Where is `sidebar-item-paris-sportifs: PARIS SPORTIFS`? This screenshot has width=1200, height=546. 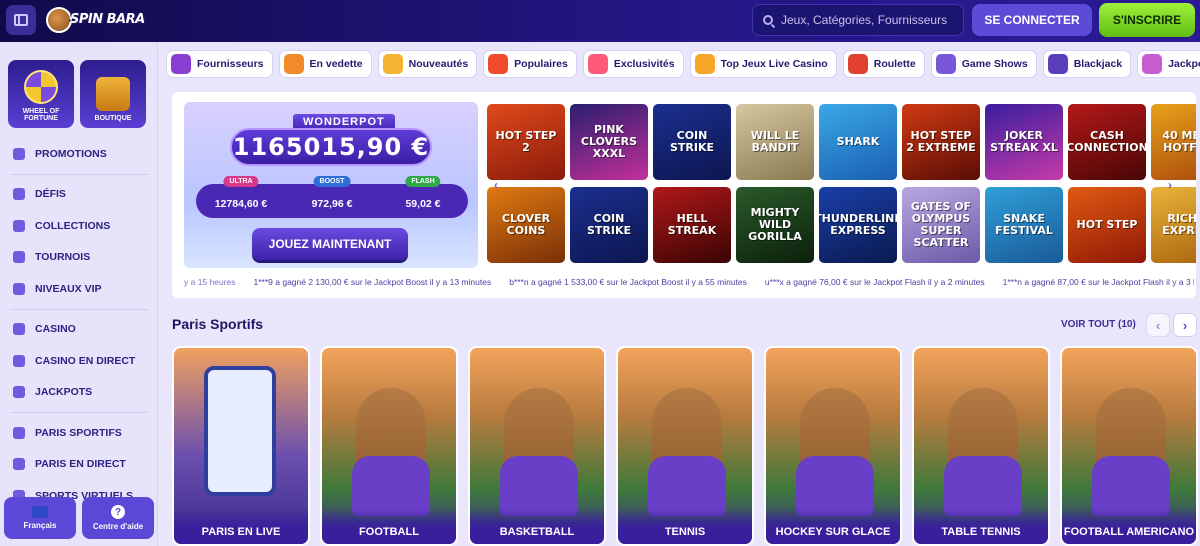
sidebar-item-paris-sportifs: PARIS SPORTIFS is located at coordinates (79, 433).